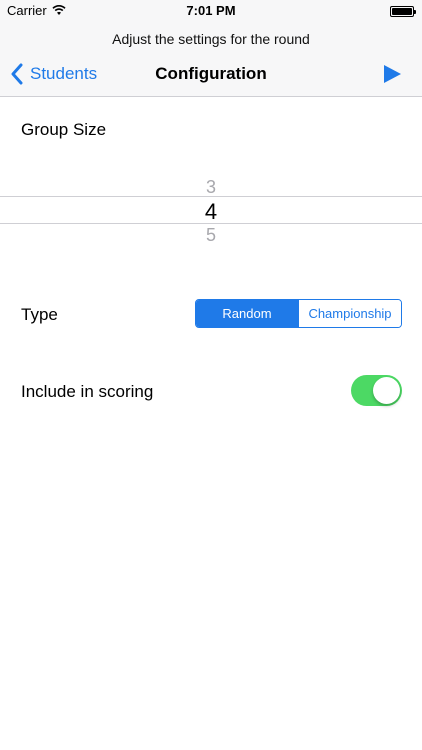 This screenshot has height=750, width=422. What do you see at coordinates (403, 11) in the screenshot?
I see `battery-icon` at bounding box center [403, 11].